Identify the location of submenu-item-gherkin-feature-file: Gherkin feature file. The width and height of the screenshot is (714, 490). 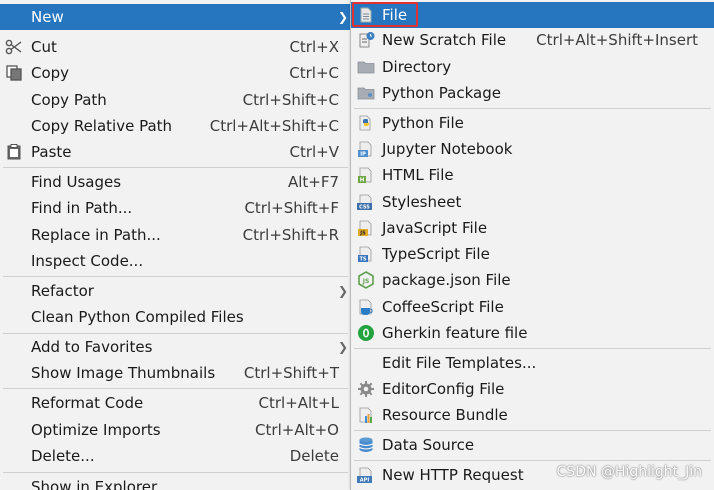
(532, 333).